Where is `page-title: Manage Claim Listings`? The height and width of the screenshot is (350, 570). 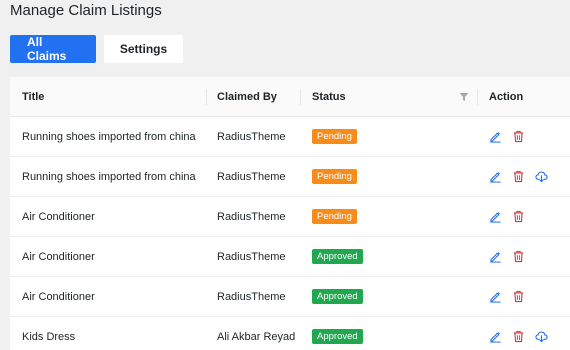
page-title: Manage Claim Listings is located at coordinates (86, 10).